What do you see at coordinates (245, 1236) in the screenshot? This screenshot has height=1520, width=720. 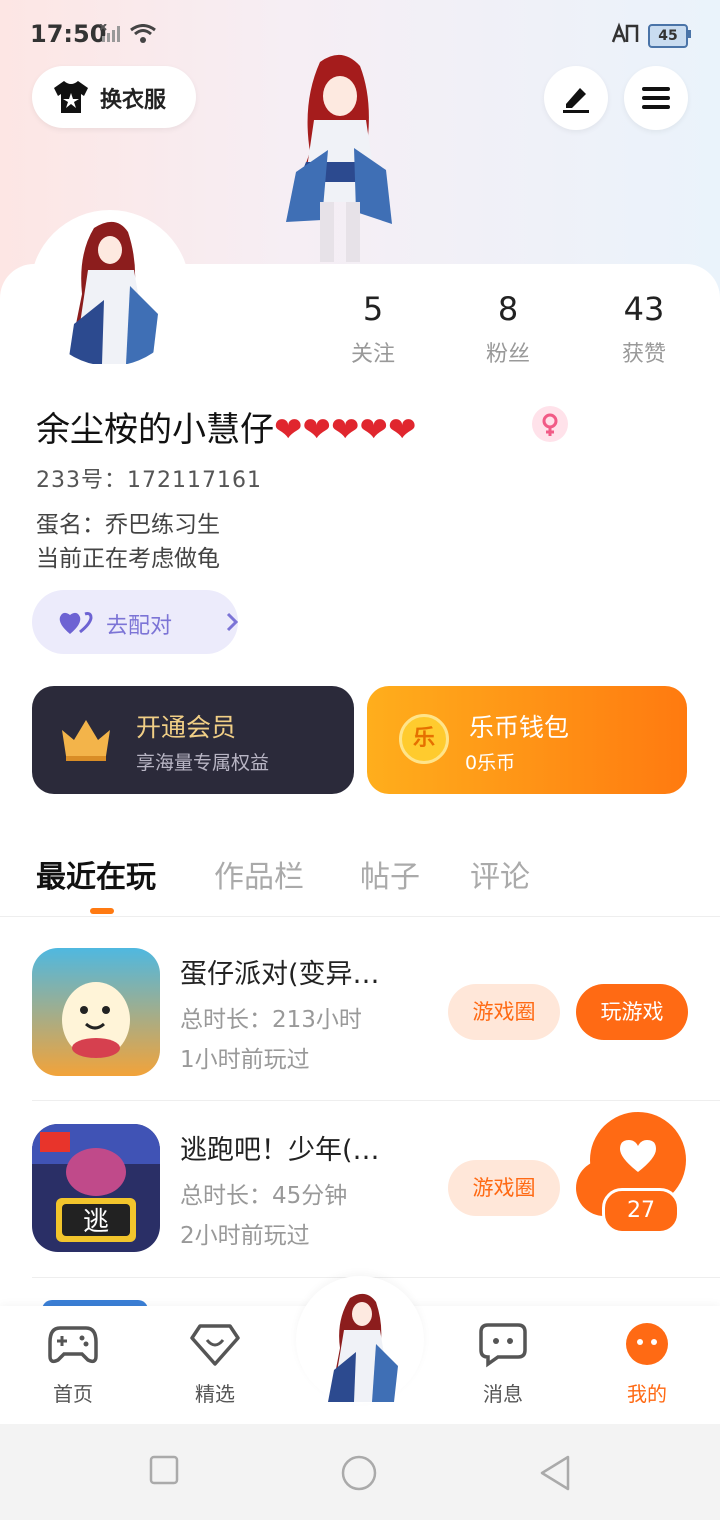 I see `last-played: 2小时前玩过` at bounding box center [245, 1236].